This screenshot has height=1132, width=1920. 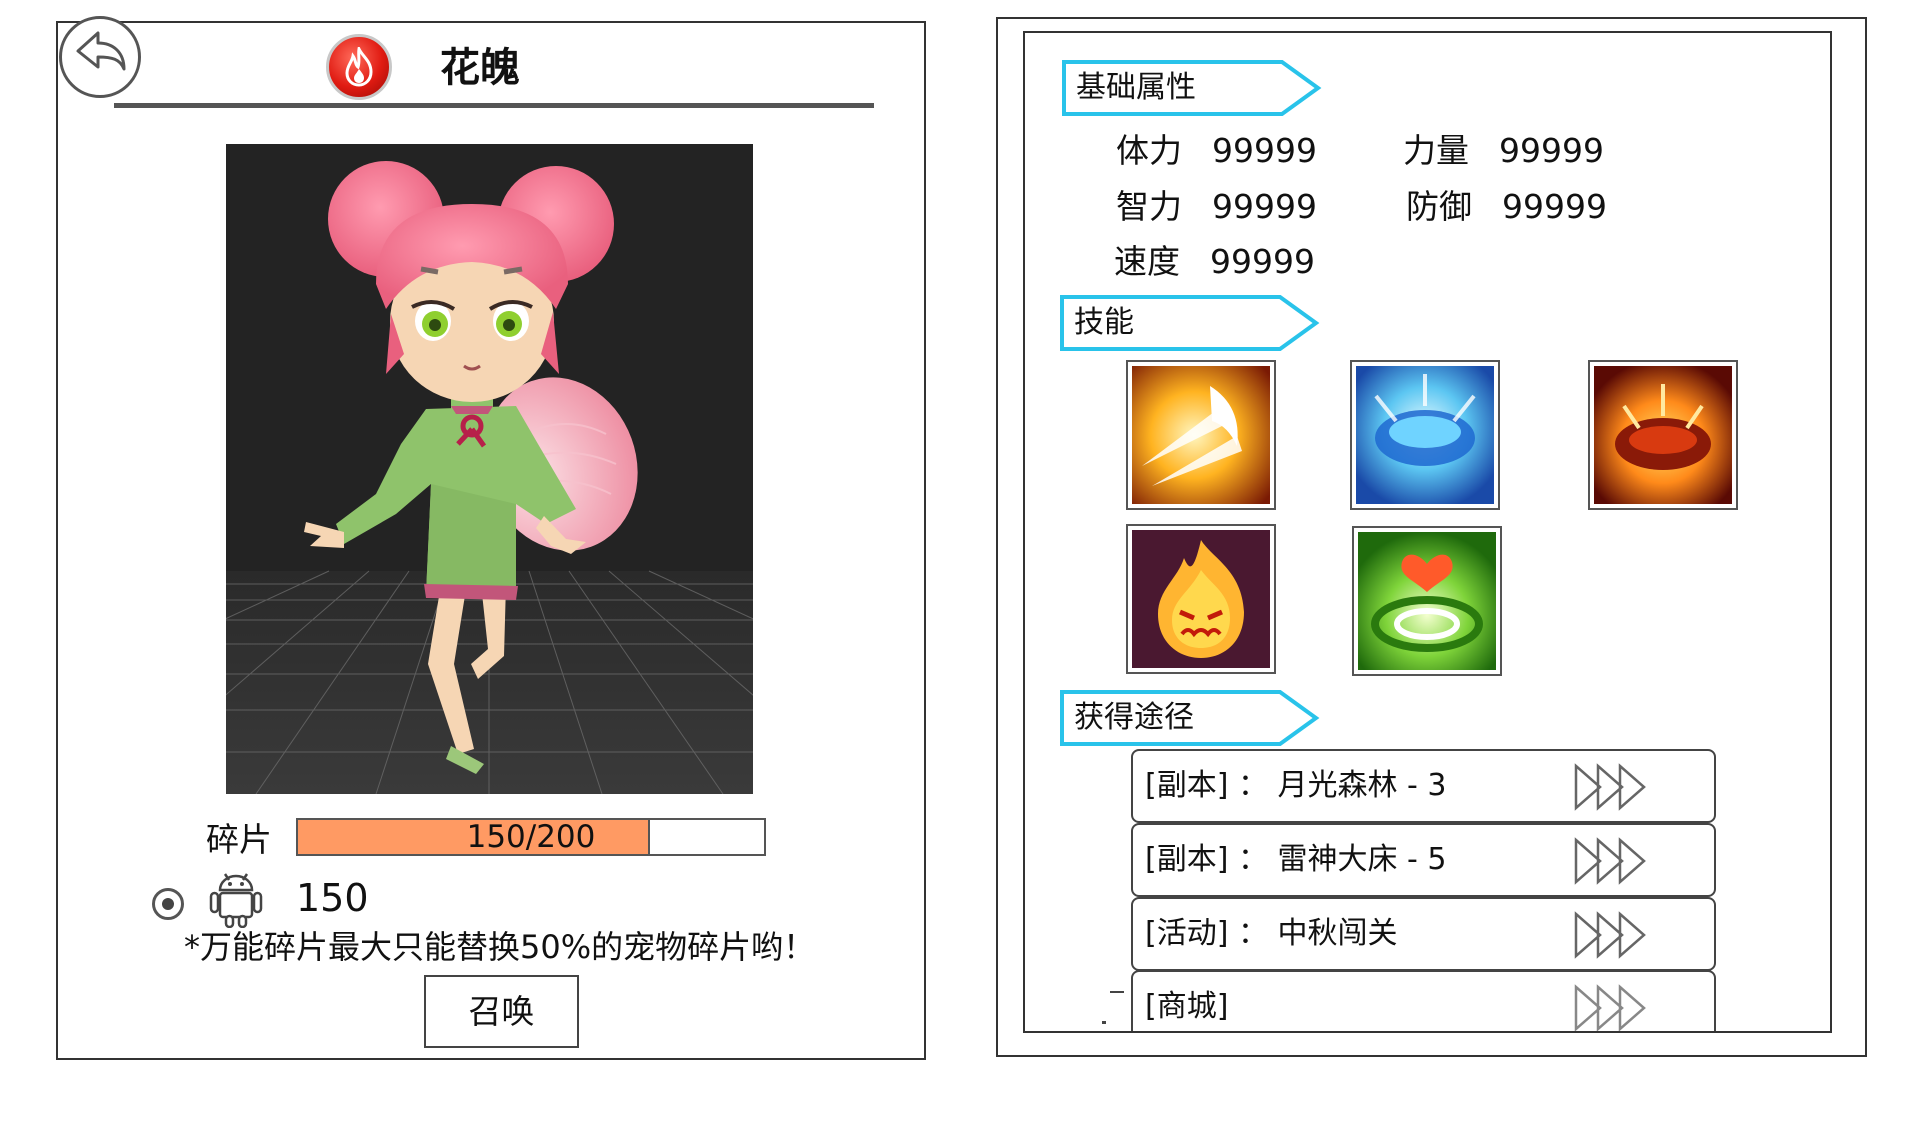 I want to click on fire-element-badge, so click(x=359, y=67).